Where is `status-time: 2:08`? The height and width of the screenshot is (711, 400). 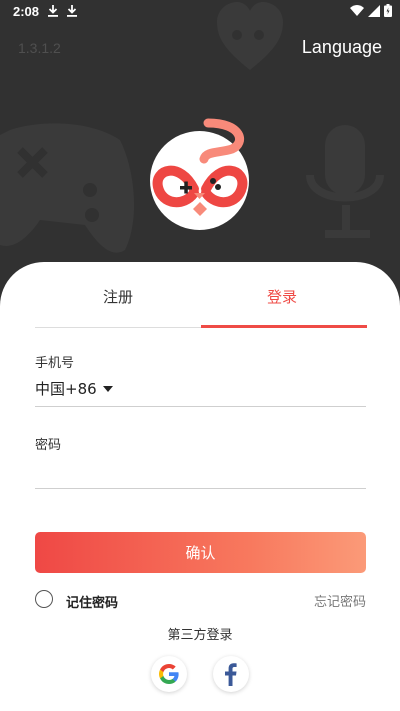
status-time: 2:08 is located at coordinates (26, 11).